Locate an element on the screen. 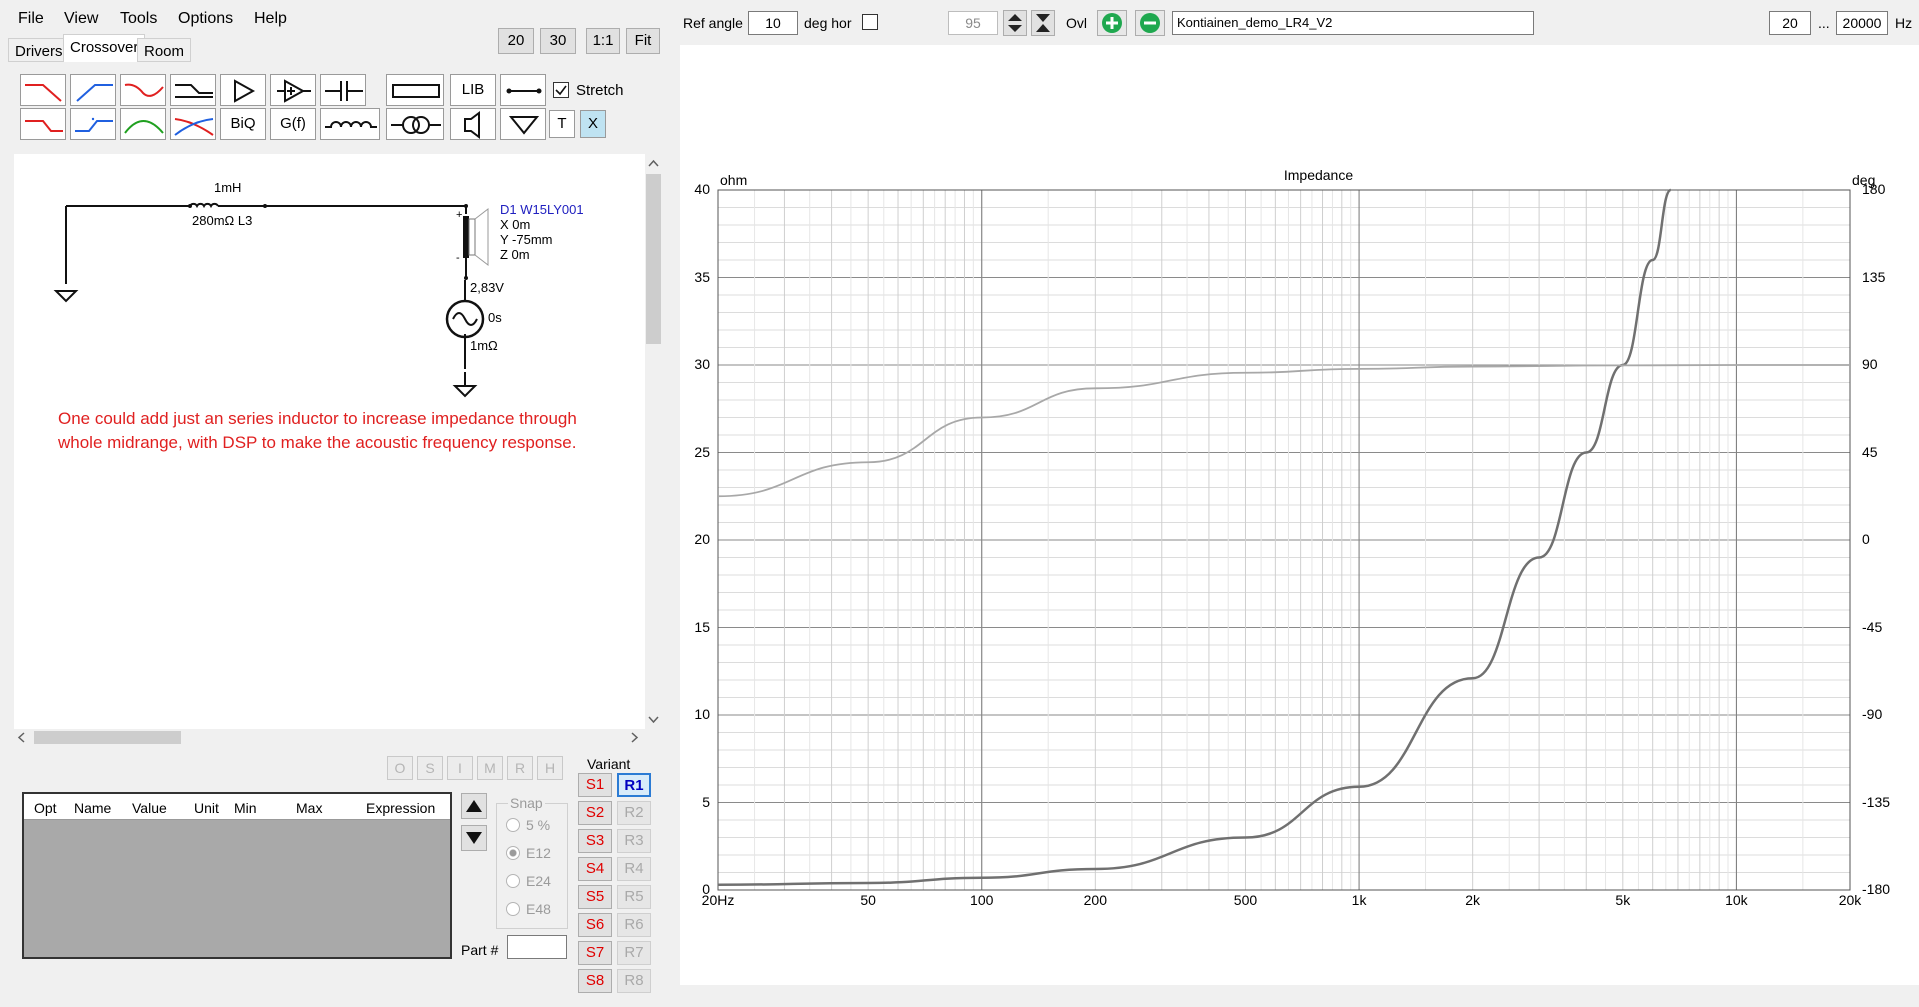 This screenshot has width=1919, height=1007. variant-r1-button: R1 is located at coordinates (634, 785).